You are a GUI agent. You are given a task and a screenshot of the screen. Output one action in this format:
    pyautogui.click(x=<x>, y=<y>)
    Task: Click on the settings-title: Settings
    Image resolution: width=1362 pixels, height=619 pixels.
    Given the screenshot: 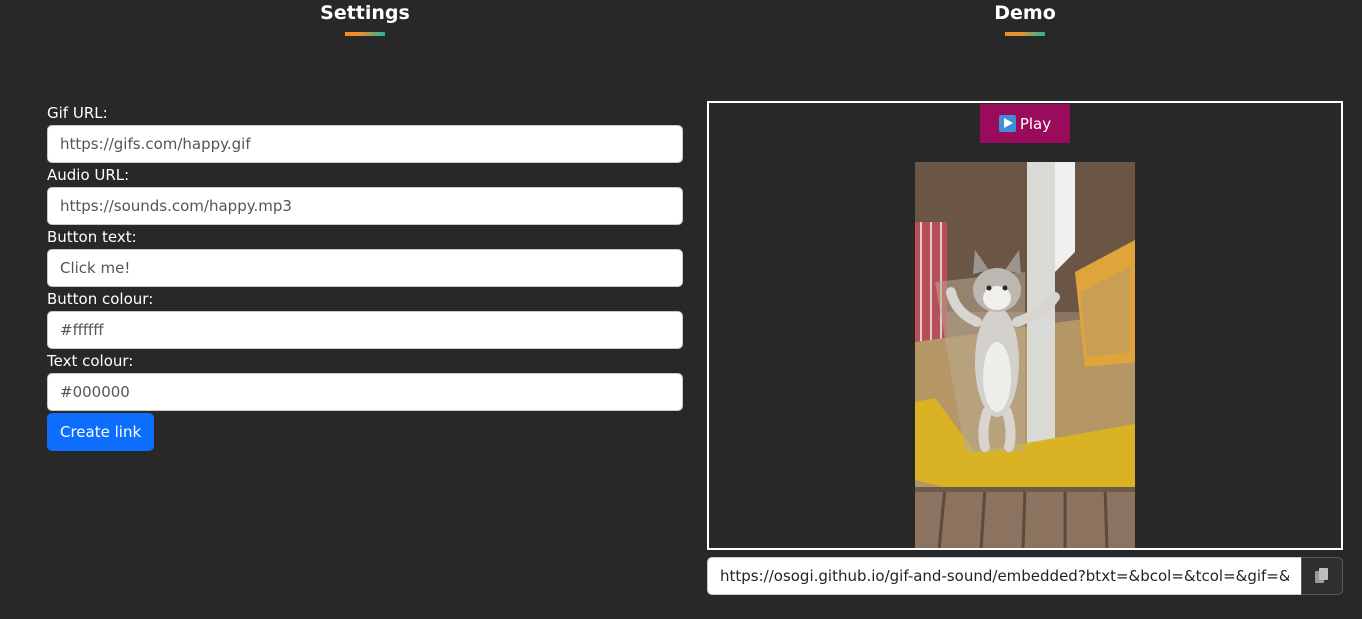 What is the action you would take?
    pyautogui.click(x=365, y=13)
    